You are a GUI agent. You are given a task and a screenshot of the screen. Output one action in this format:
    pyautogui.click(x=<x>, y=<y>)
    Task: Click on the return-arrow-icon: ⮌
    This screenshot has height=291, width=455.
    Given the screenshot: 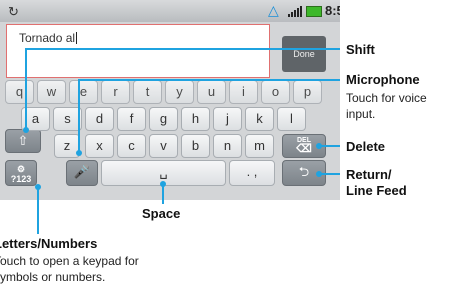 What is the action you would take?
    pyautogui.click(x=304, y=171)
    